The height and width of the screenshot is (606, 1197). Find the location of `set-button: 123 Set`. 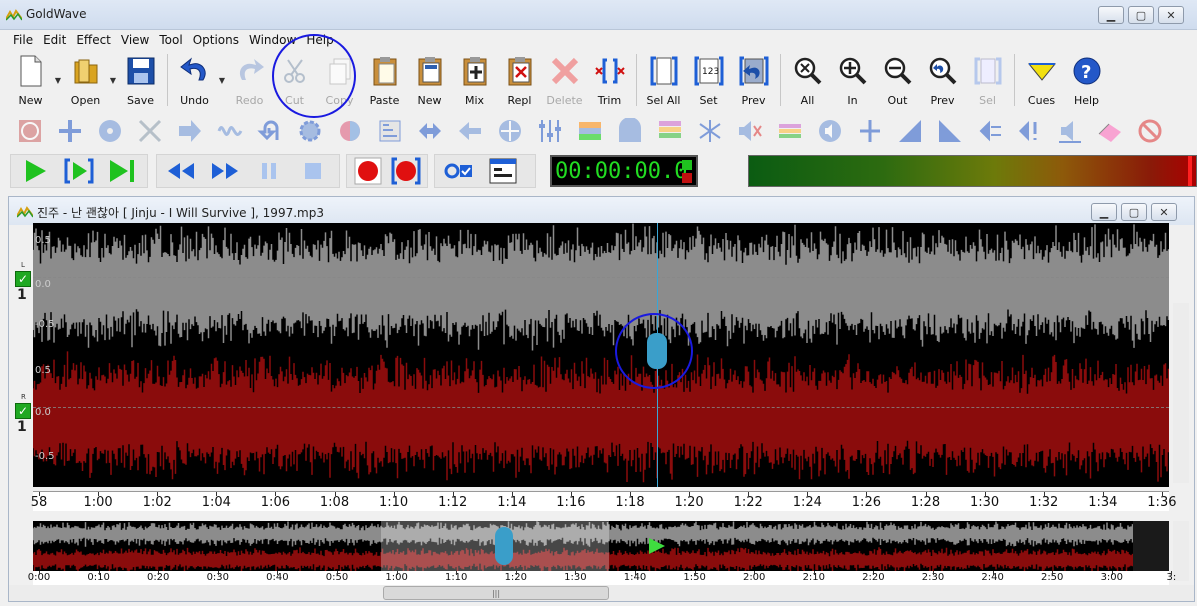

set-button: 123 Set is located at coordinates (708, 80).